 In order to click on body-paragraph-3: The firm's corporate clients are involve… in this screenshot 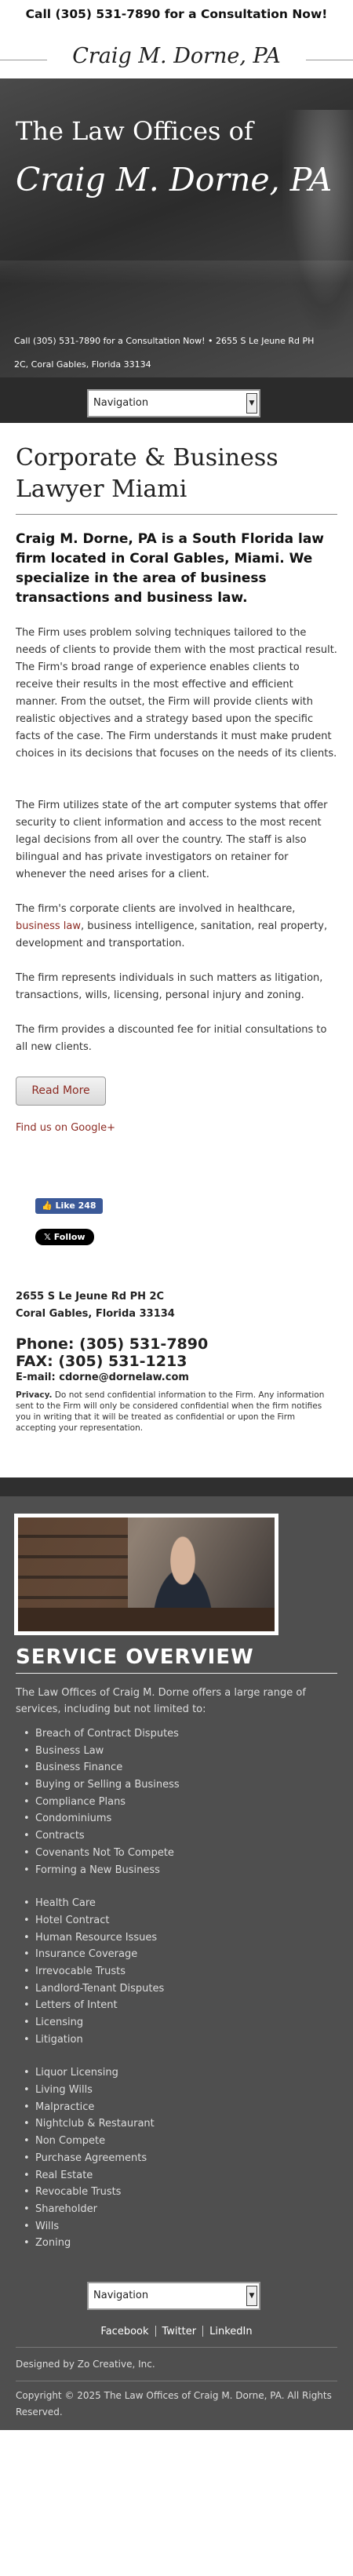, I will do `click(176, 927)`.